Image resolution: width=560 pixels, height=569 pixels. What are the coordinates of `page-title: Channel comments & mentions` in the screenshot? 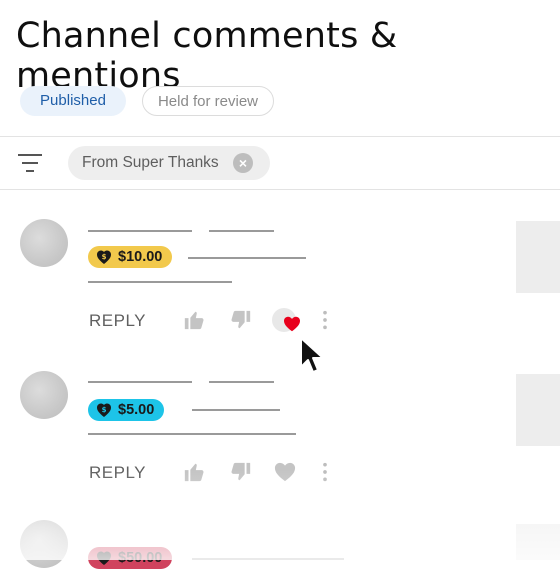 It's located at (207, 56).